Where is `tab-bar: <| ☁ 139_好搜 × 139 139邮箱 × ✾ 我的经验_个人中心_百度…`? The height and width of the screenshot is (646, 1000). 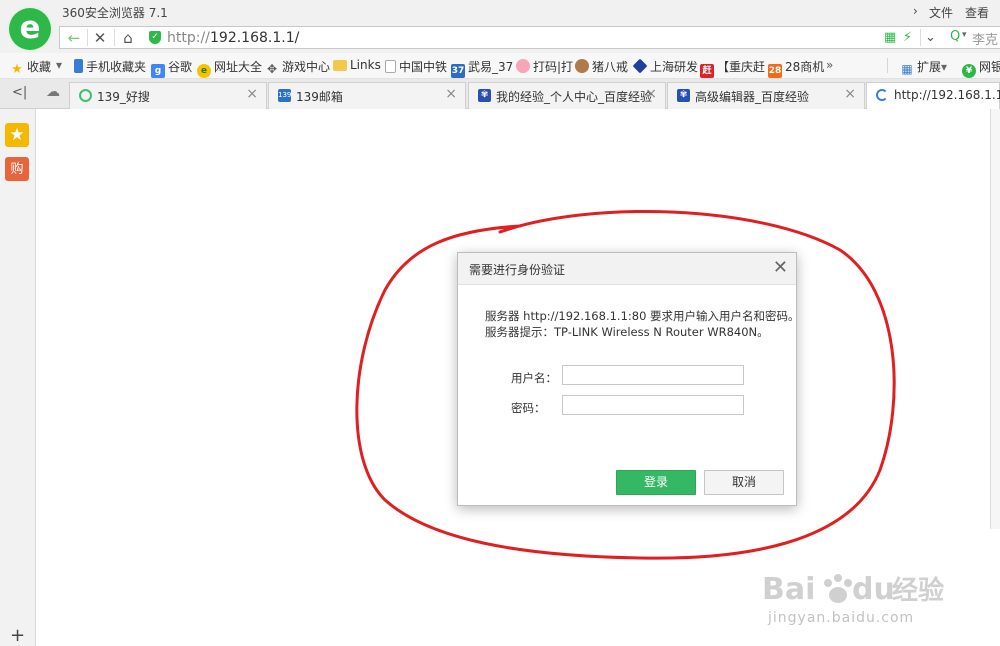 tab-bar: <| ☁ 139_好搜 × 139 139邮箱 × ✾ 我的经验_个人中心_百度… is located at coordinates (500, 94).